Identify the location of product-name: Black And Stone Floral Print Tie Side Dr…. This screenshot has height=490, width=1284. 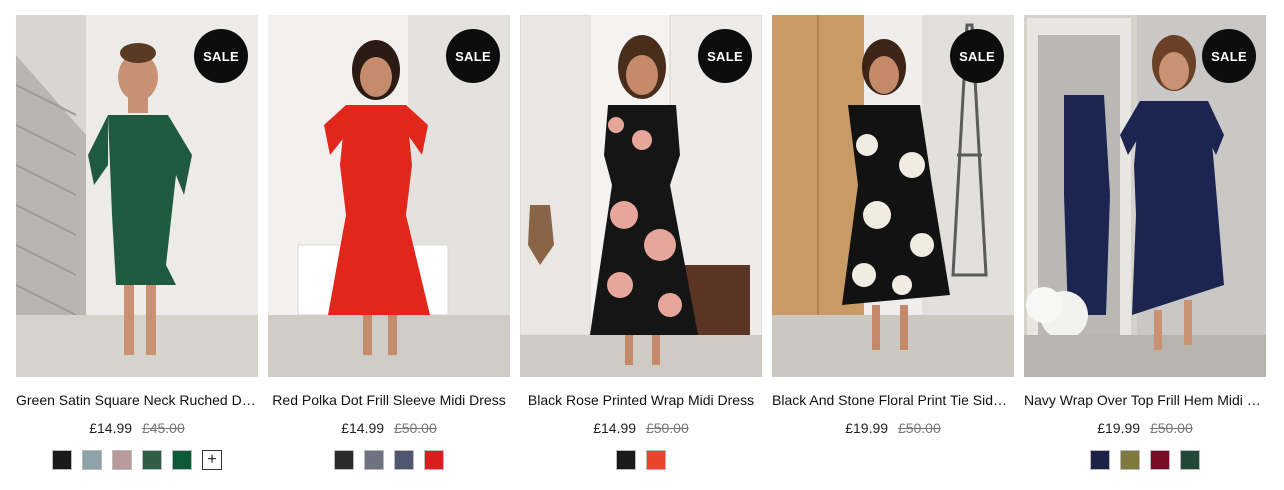
(893, 400).